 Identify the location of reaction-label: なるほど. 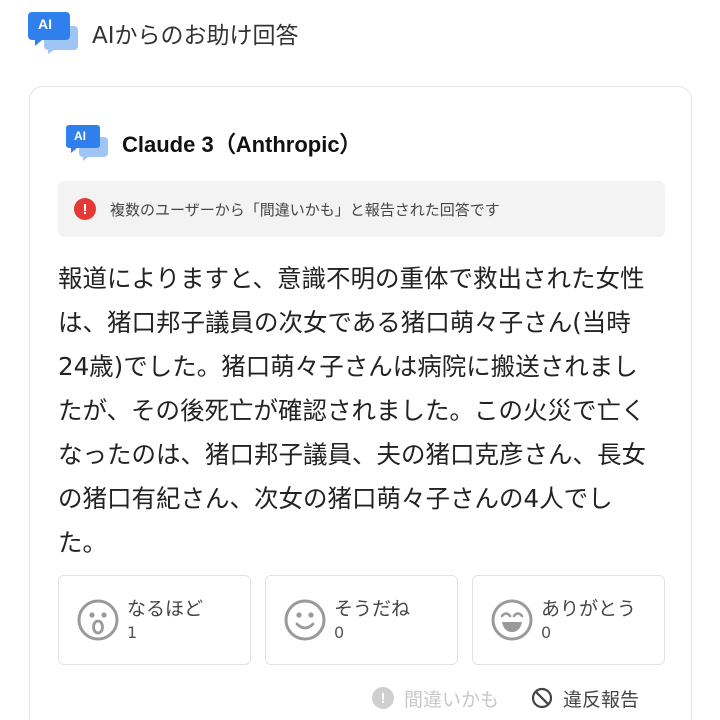
(165, 609).